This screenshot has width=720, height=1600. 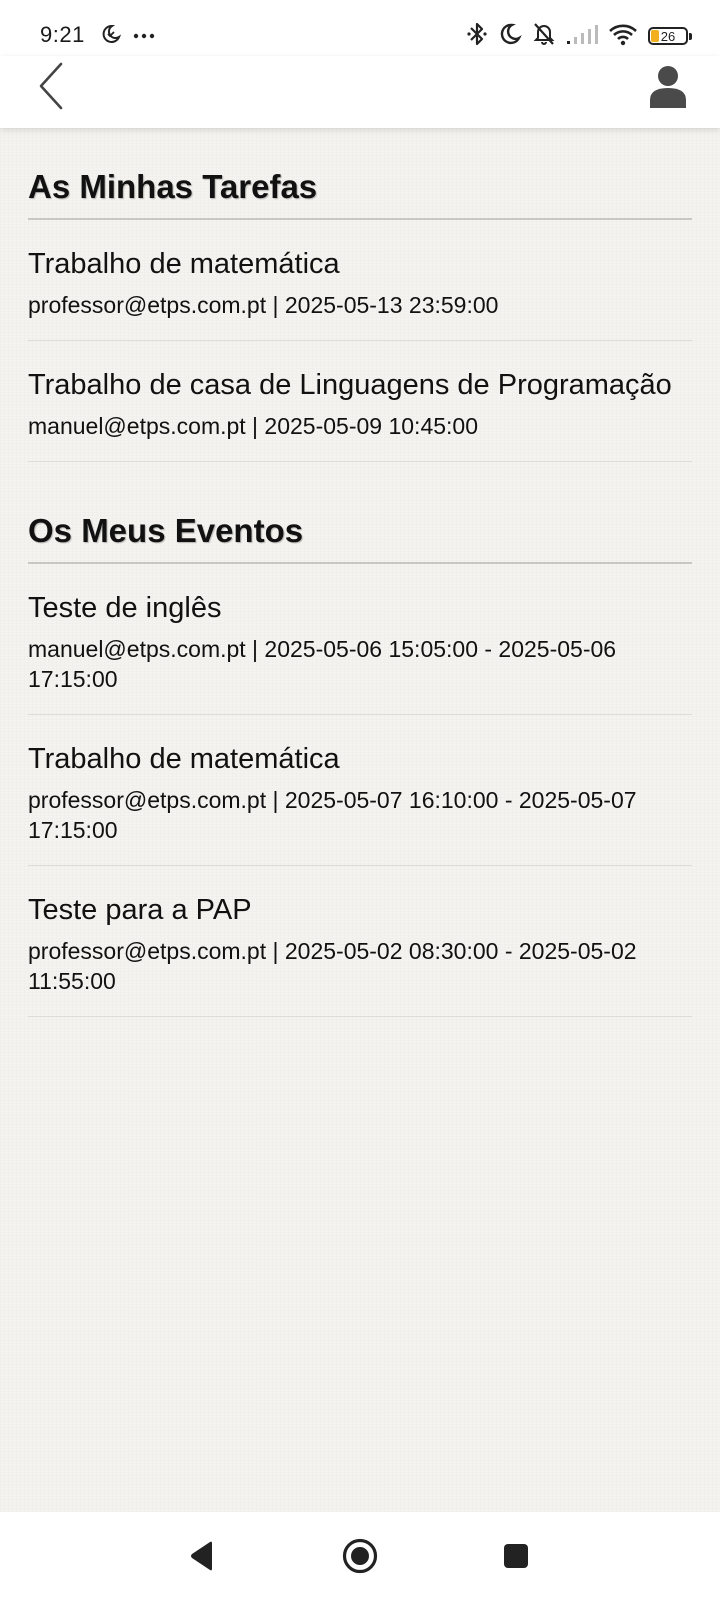 What do you see at coordinates (623, 36) in the screenshot?
I see `wifi-icon` at bounding box center [623, 36].